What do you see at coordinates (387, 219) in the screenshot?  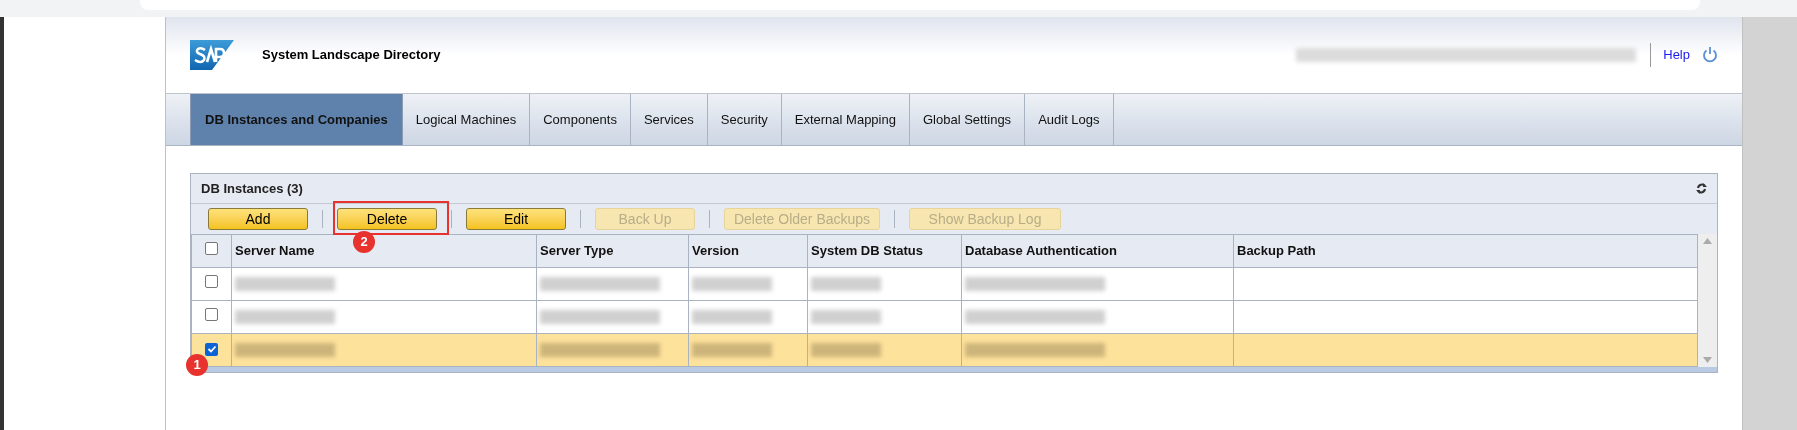 I see `toolbar-button: Delete` at bounding box center [387, 219].